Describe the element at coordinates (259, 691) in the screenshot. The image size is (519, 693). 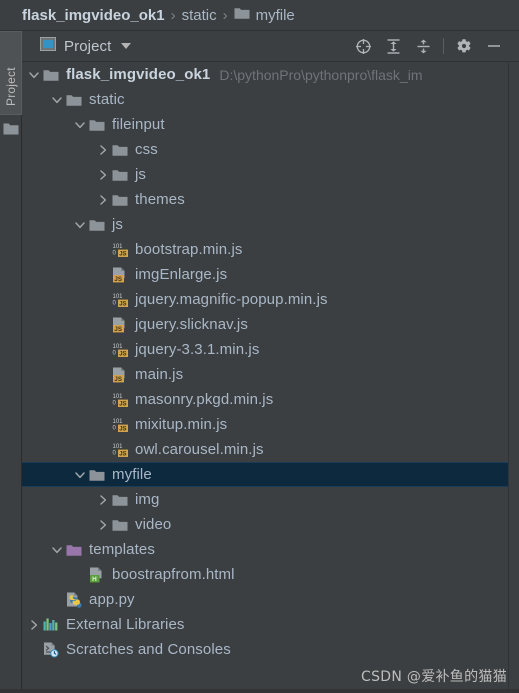
I see `window-bottom-edge` at that location.